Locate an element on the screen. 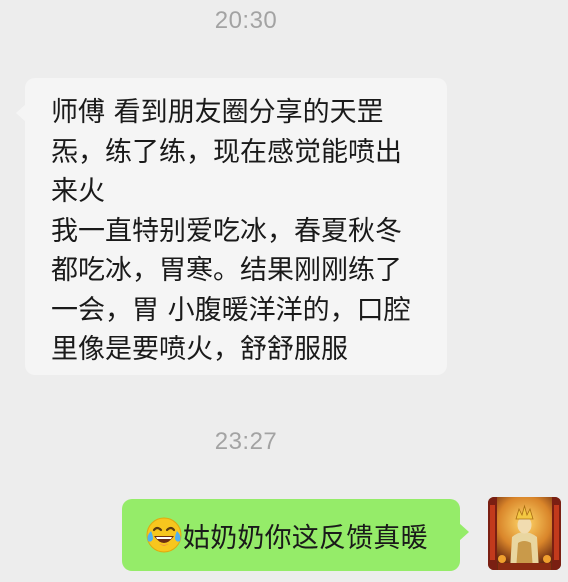 The image size is (568, 582). message-line: 炁，练了练，现在感觉能喷出 is located at coordinates (226, 152).